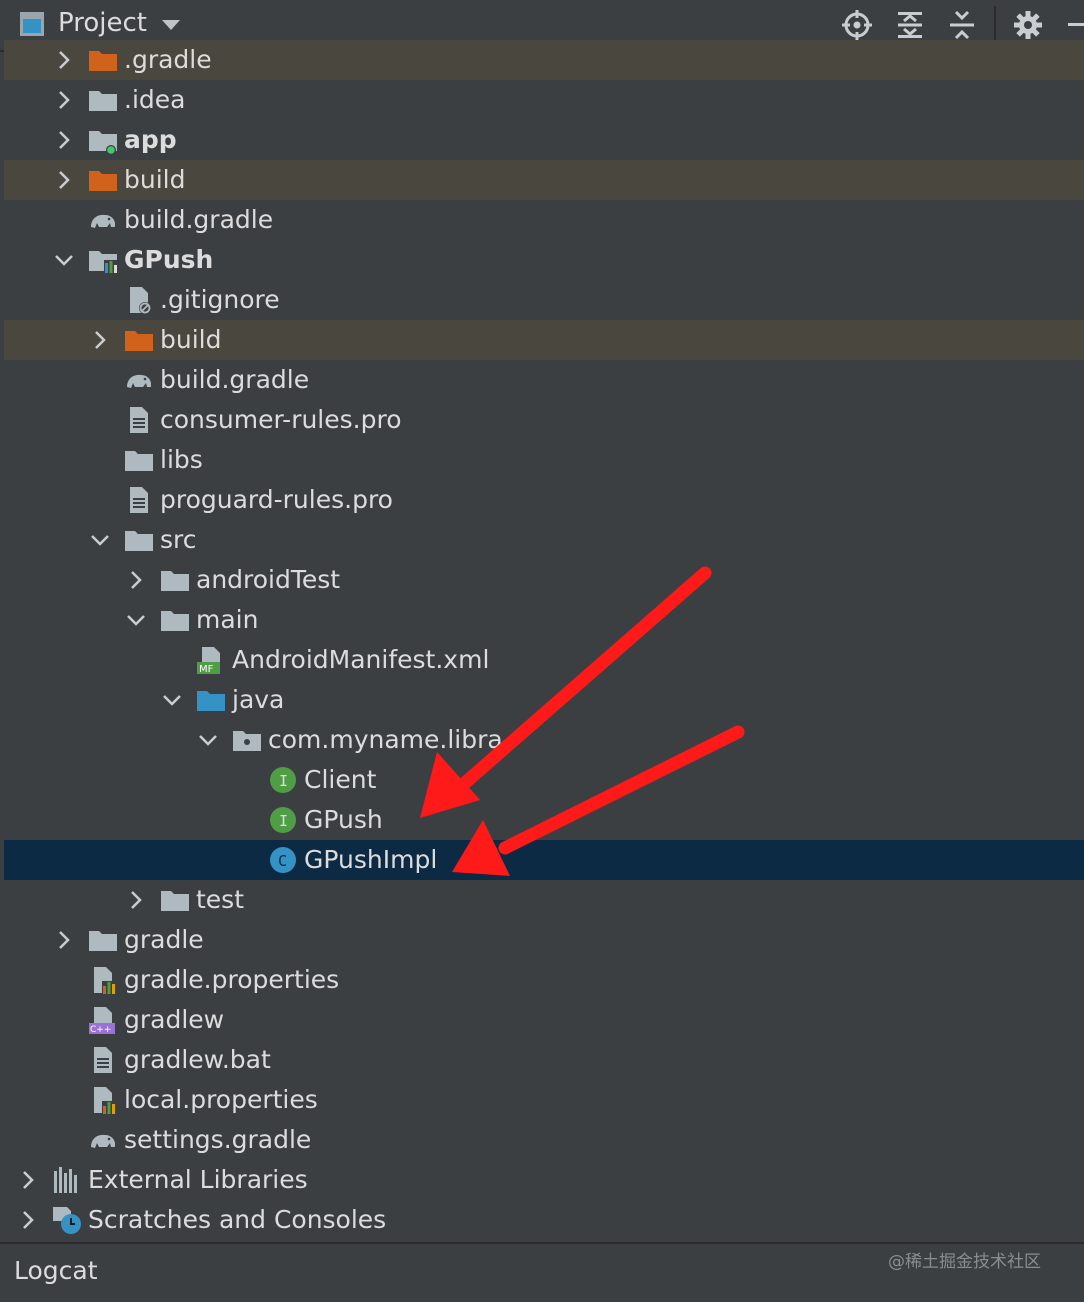 The width and height of the screenshot is (1084, 1302). What do you see at coordinates (197, 1059) in the screenshot?
I see `tree-item-label: gradlew.bat` at bounding box center [197, 1059].